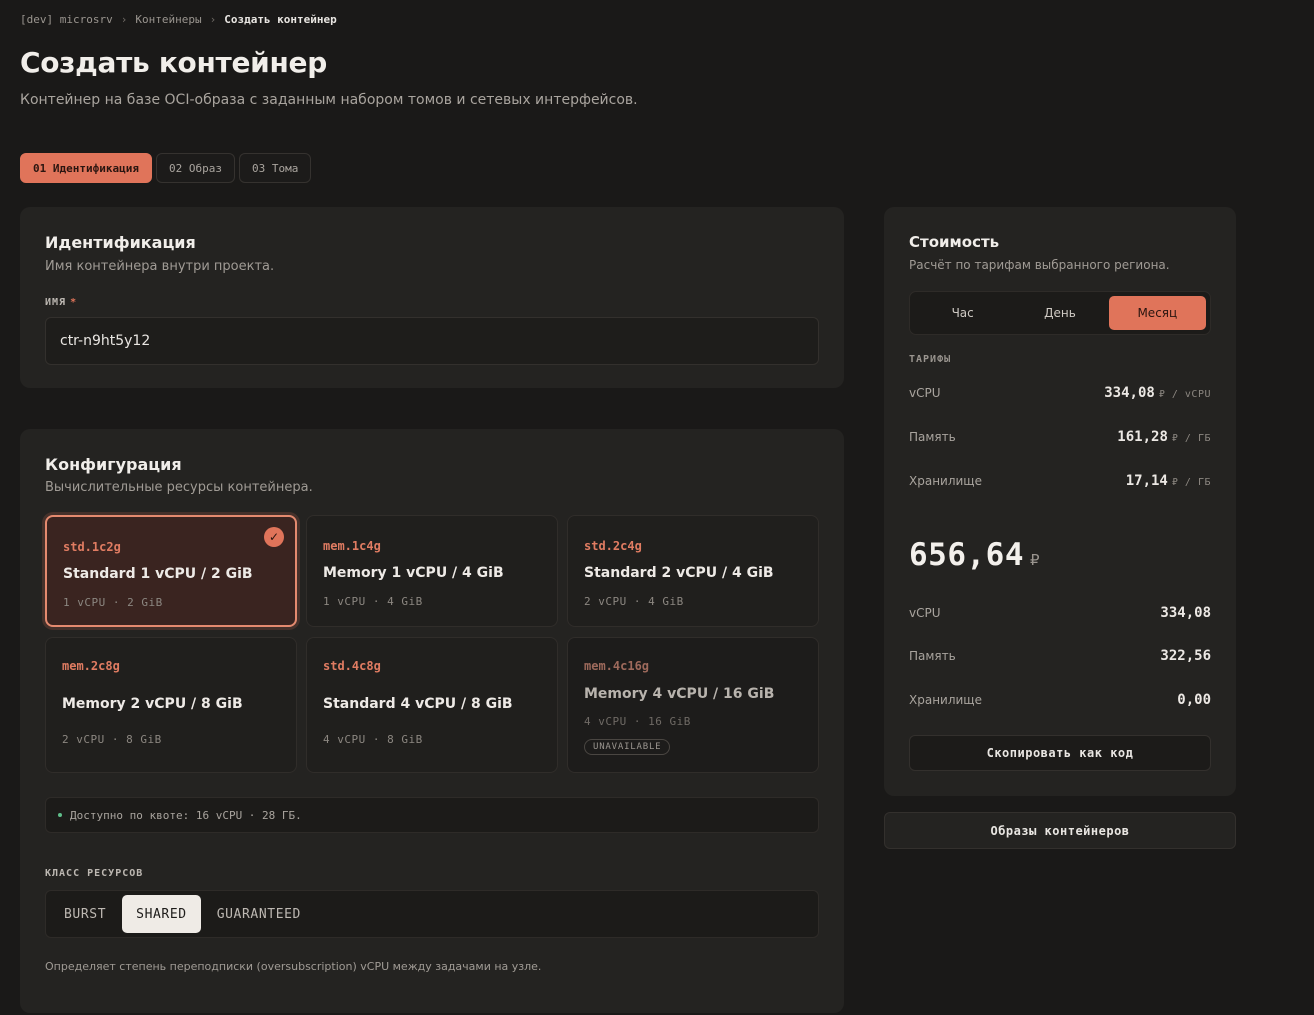 This screenshot has height=1015, width=1314. What do you see at coordinates (158, 574) in the screenshot?
I see `flavor-name: Standard 1 vCPU / 2 GiB` at bounding box center [158, 574].